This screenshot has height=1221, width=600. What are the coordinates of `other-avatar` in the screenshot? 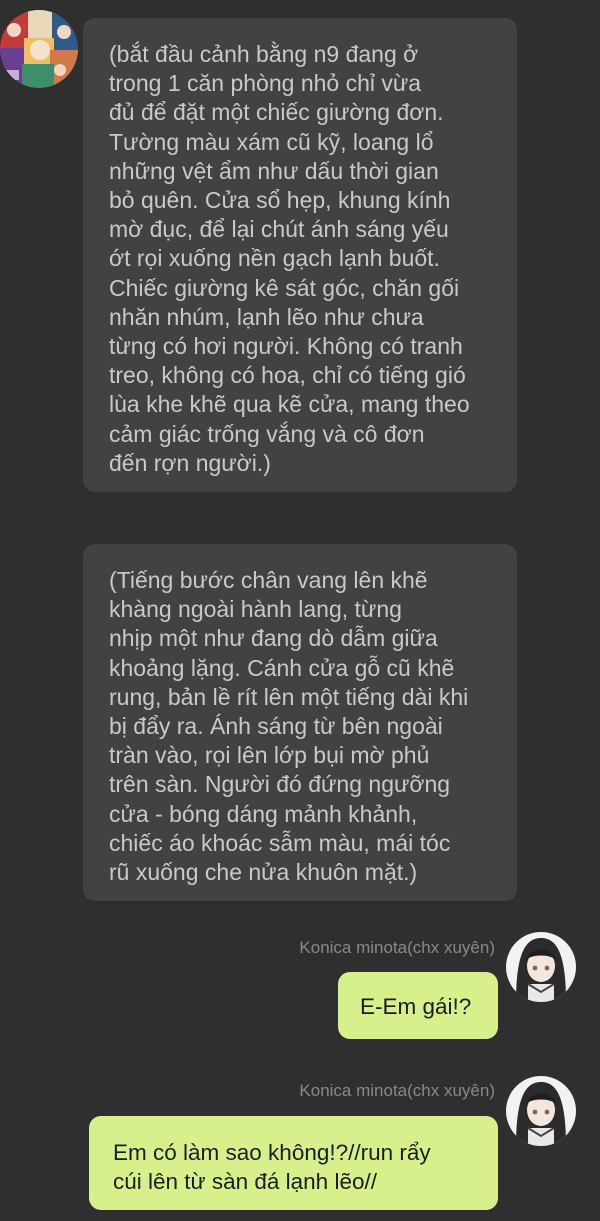 It's located at (39, 49).